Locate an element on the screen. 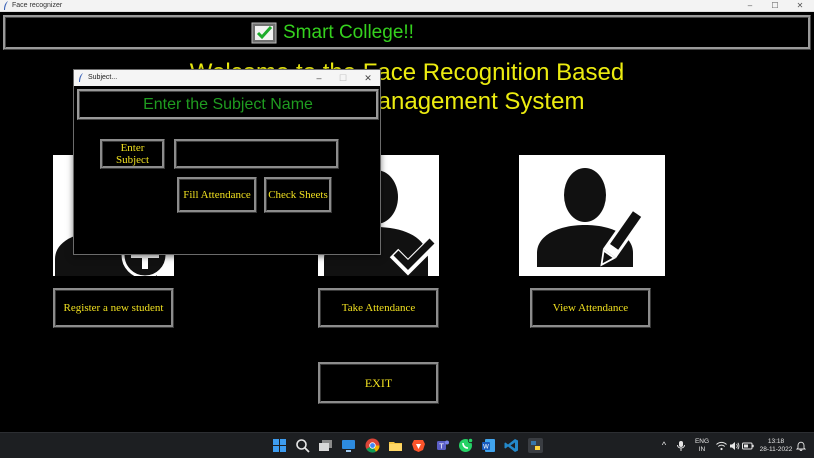  word-icon: W is located at coordinates (488, 445).